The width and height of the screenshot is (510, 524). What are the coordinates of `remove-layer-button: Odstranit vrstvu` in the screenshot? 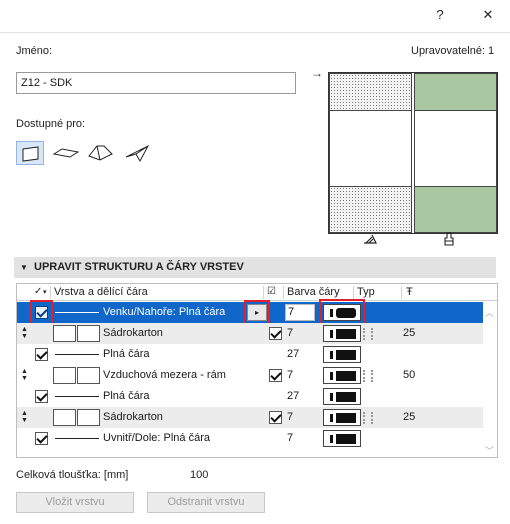 It's located at (206, 502).